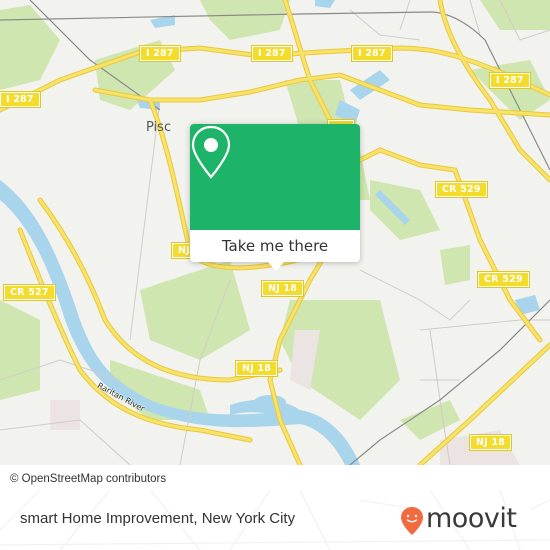  Describe the element at coordinates (159, 127) in the screenshot. I see `place-label-piscataway: Pisc` at that location.